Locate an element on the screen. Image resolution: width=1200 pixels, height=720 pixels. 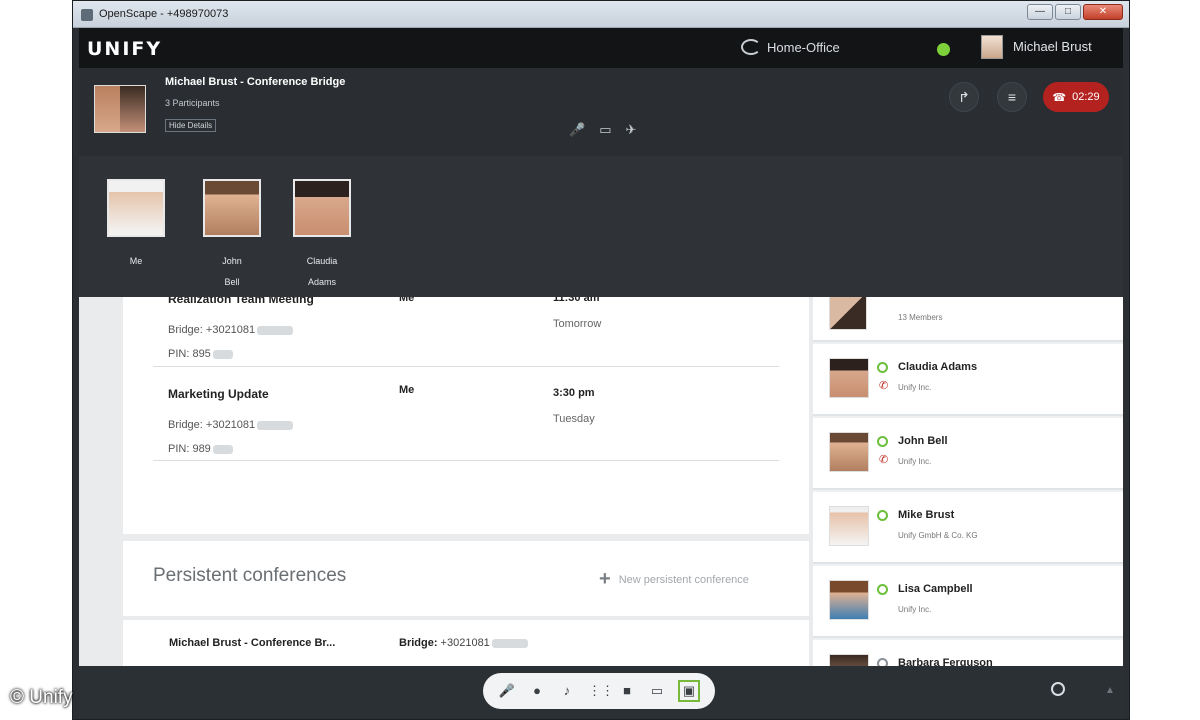
meeting-pin: PIN: 895 is located at coordinates (200, 354).